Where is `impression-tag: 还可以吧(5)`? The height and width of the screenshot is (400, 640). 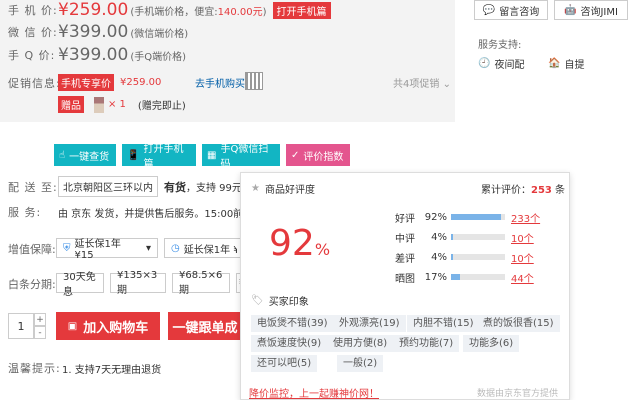
impression-tag: 还可以吧(5) is located at coordinates (284, 363).